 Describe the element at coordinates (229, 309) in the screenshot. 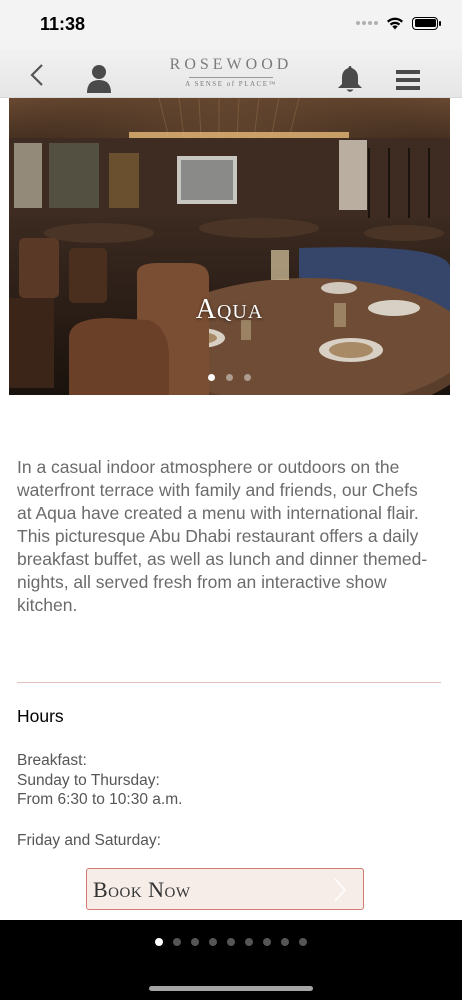

I see `restaurant-title: Aqua` at that location.